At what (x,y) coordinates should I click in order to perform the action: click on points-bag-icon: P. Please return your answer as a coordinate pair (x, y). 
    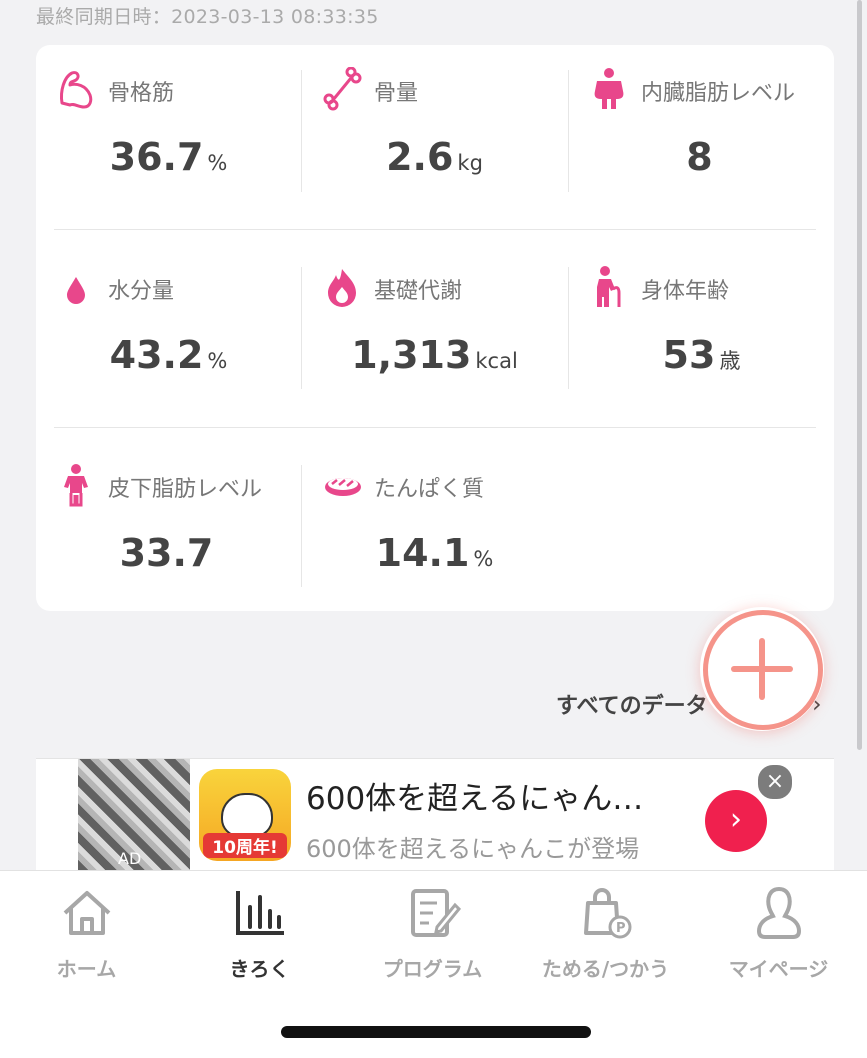
    Looking at the image, I should click on (607, 913).